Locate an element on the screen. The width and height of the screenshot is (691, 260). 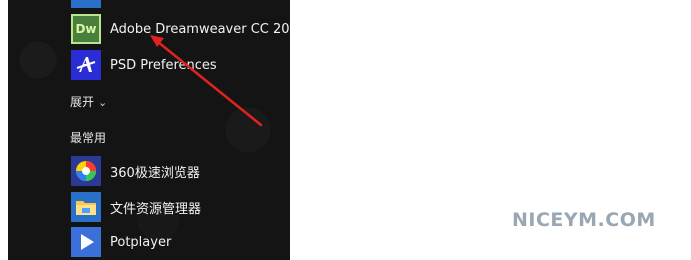
start-item-psd-preferences: PSD Preferences is located at coordinates (149, 65).